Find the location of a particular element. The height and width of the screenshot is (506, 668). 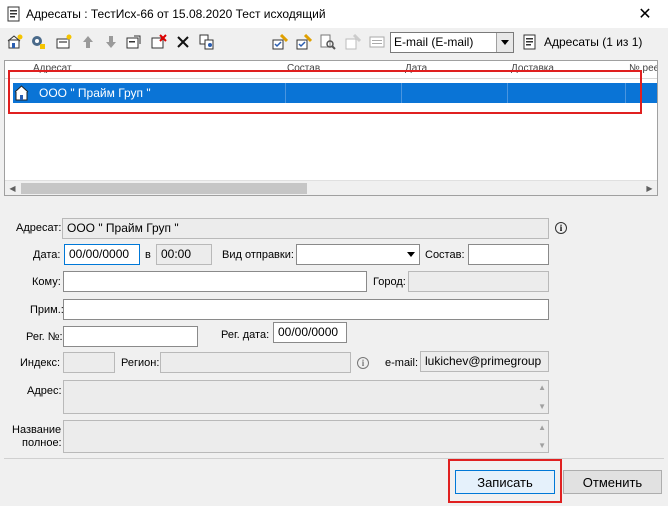

delete-marked-icon is located at coordinates (159, 41).